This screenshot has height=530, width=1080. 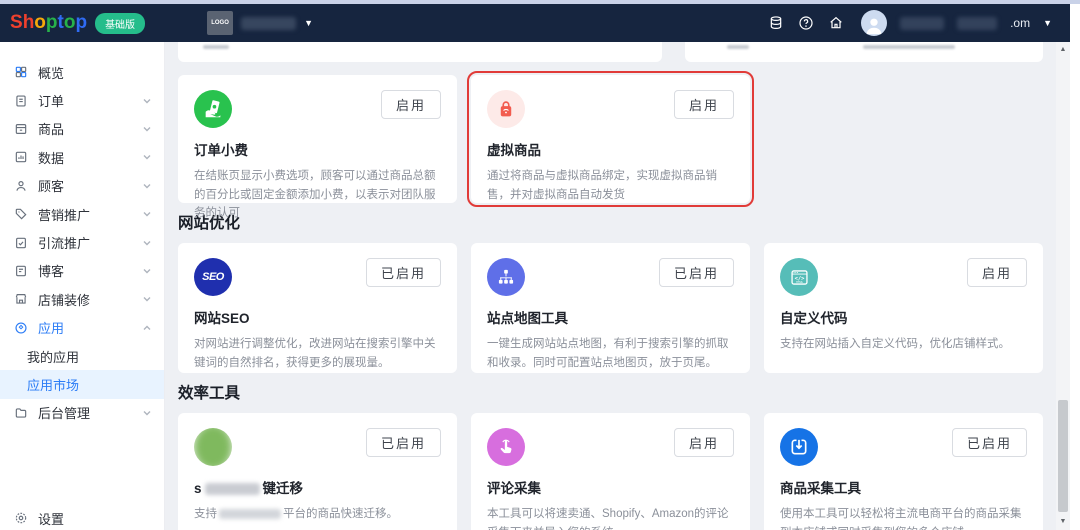 I want to click on app-card-one-click-migration: 已启用 s 键迁移 支持 平台的商品快速迁移。, so click(x=317, y=471).